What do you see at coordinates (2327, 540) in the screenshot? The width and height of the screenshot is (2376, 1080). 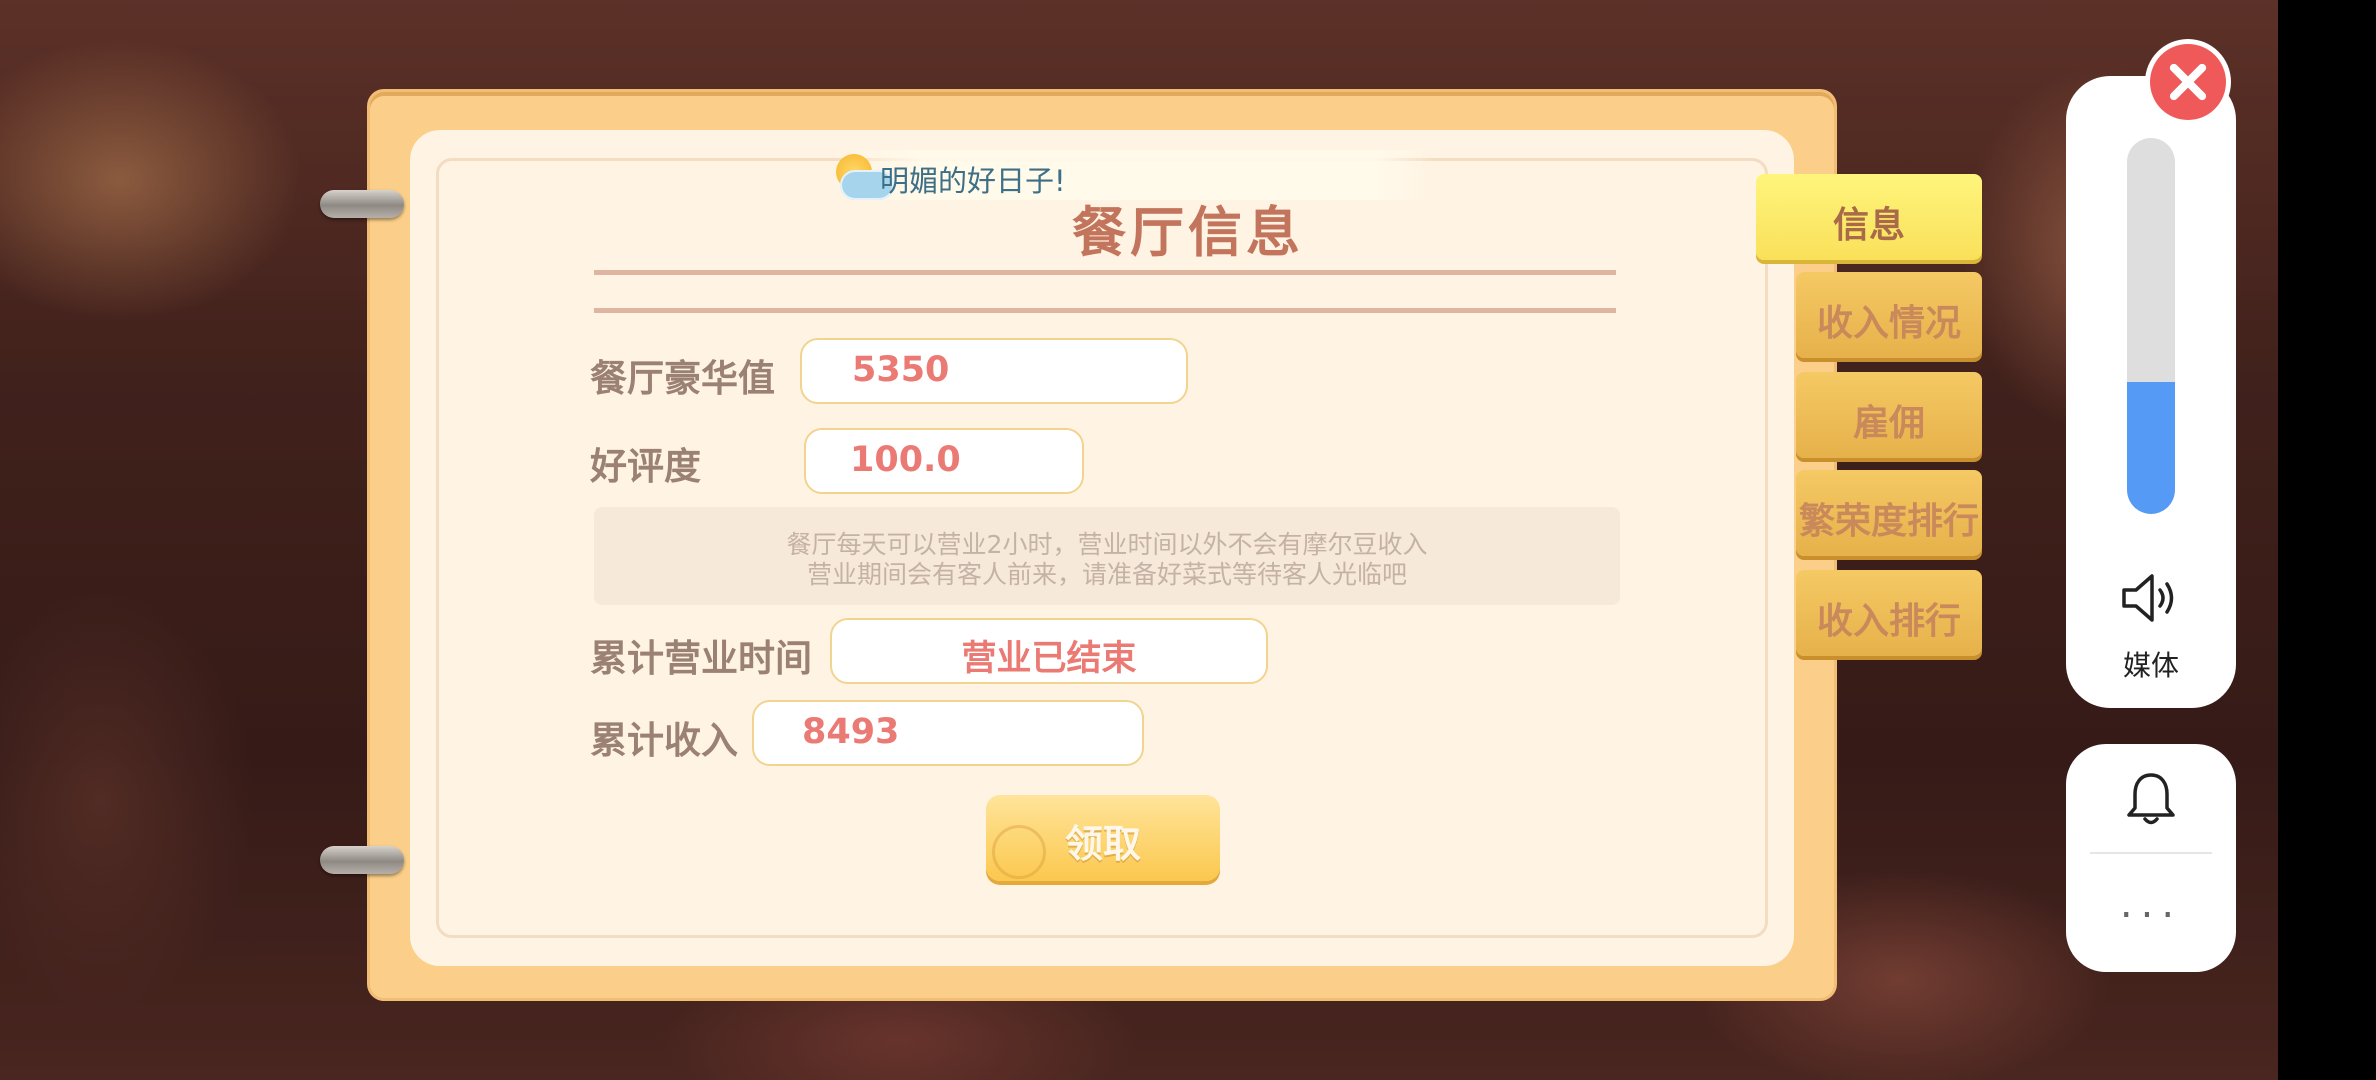 I see `screen-edge` at bounding box center [2327, 540].